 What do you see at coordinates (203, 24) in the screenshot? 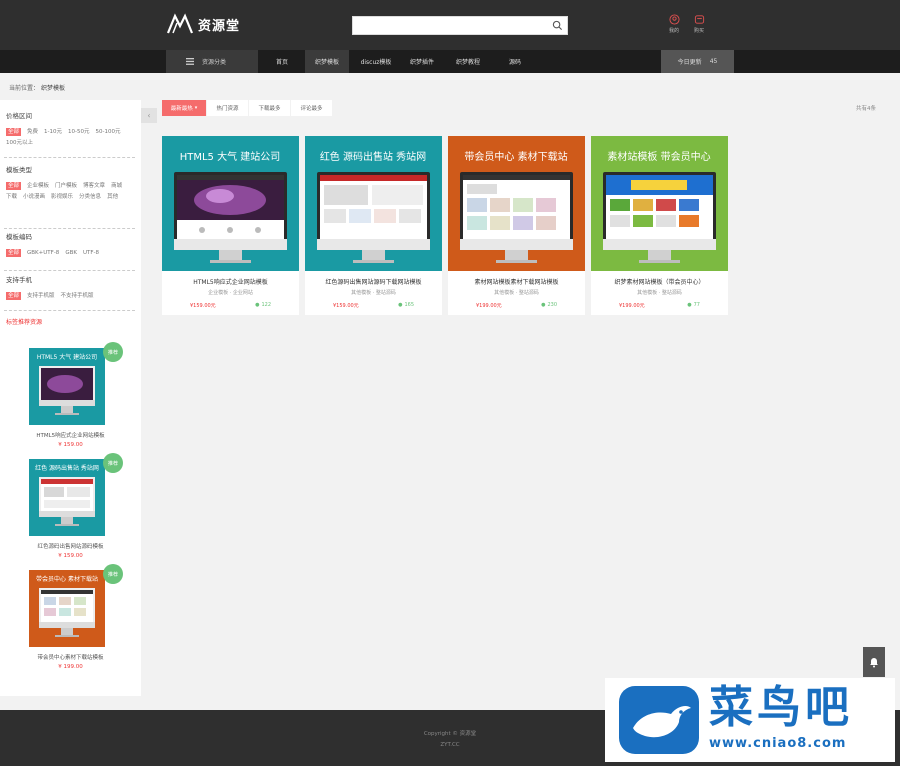
I see `site-logo: 资源堂` at bounding box center [203, 24].